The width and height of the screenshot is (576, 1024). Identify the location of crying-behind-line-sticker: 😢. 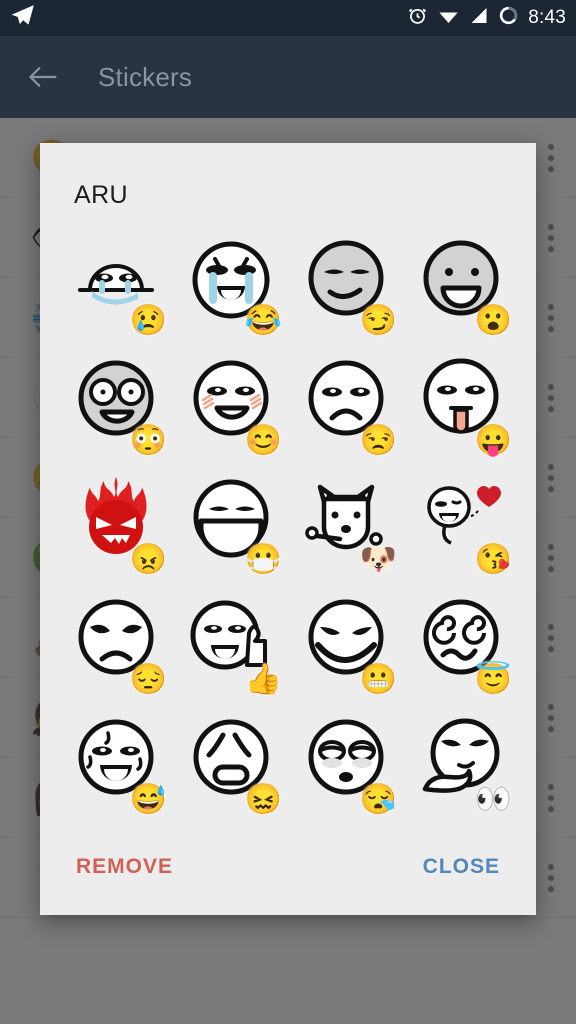
(115, 280).